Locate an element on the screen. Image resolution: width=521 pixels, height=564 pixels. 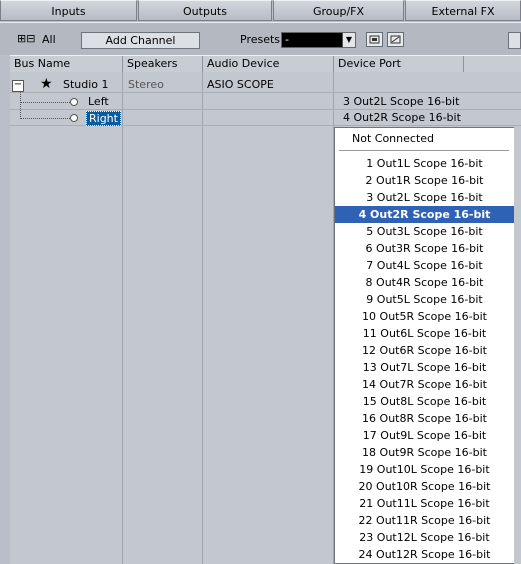
port-menu-item: 3 Out2L Scope 16-bit is located at coordinates (424, 197).